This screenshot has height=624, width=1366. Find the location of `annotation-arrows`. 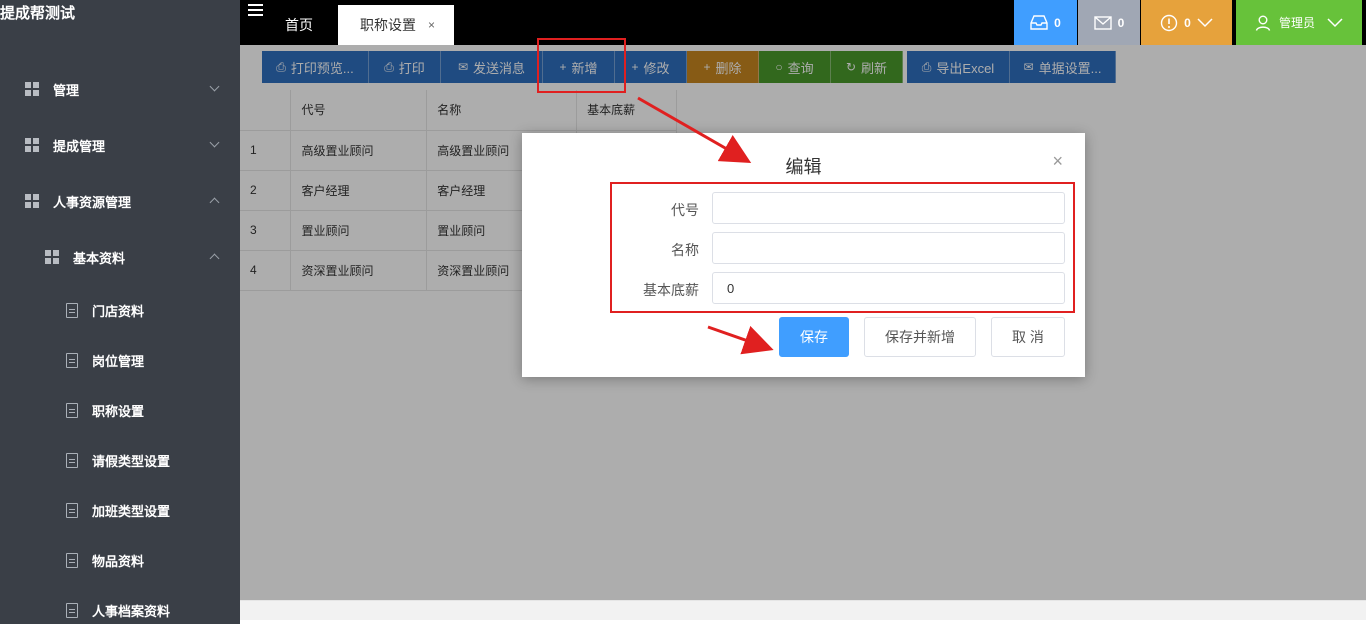

annotation-arrows is located at coordinates (705, 225).